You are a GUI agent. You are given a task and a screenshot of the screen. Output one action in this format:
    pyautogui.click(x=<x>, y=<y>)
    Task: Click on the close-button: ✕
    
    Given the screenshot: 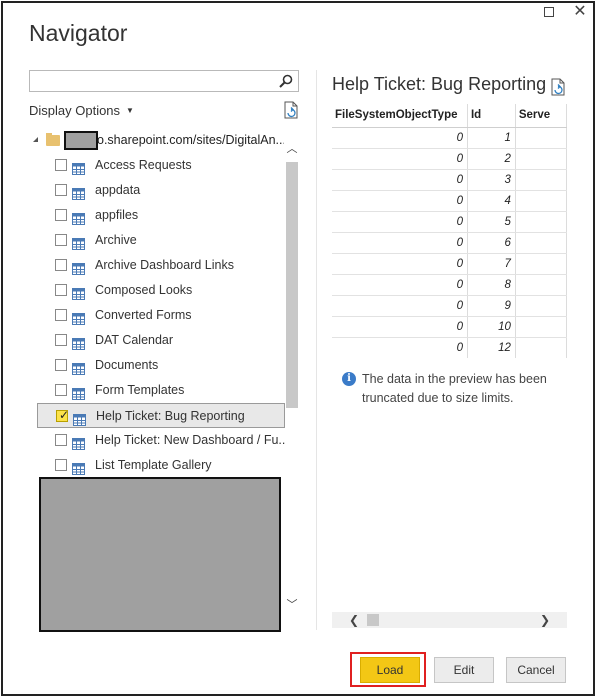 What is the action you would take?
    pyautogui.click(x=580, y=12)
    